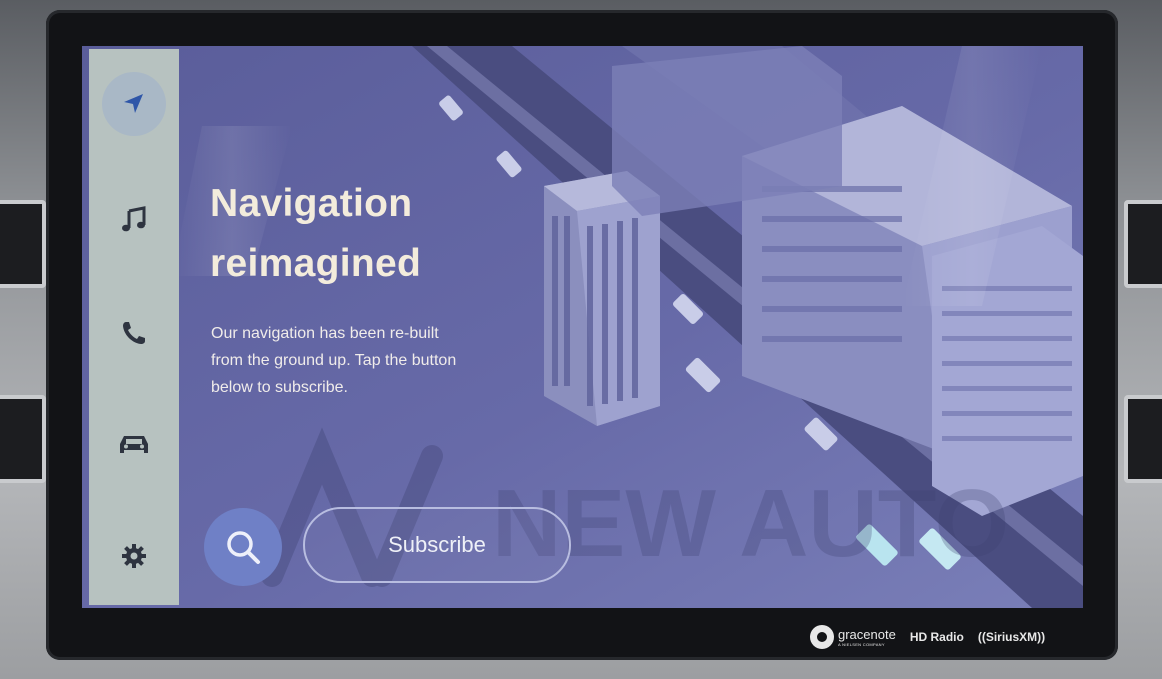  I want to click on sidebar-item-vehicle, so click(134, 444).